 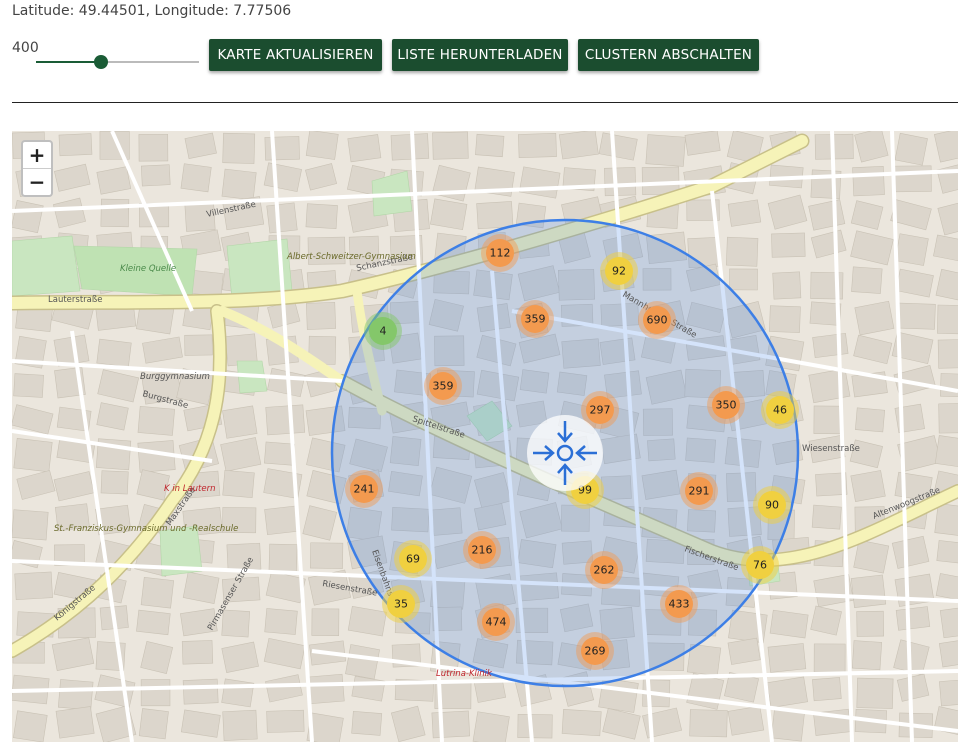 What do you see at coordinates (485, 102) in the screenshot?
I see `divider` at bounding box center [485, 102].